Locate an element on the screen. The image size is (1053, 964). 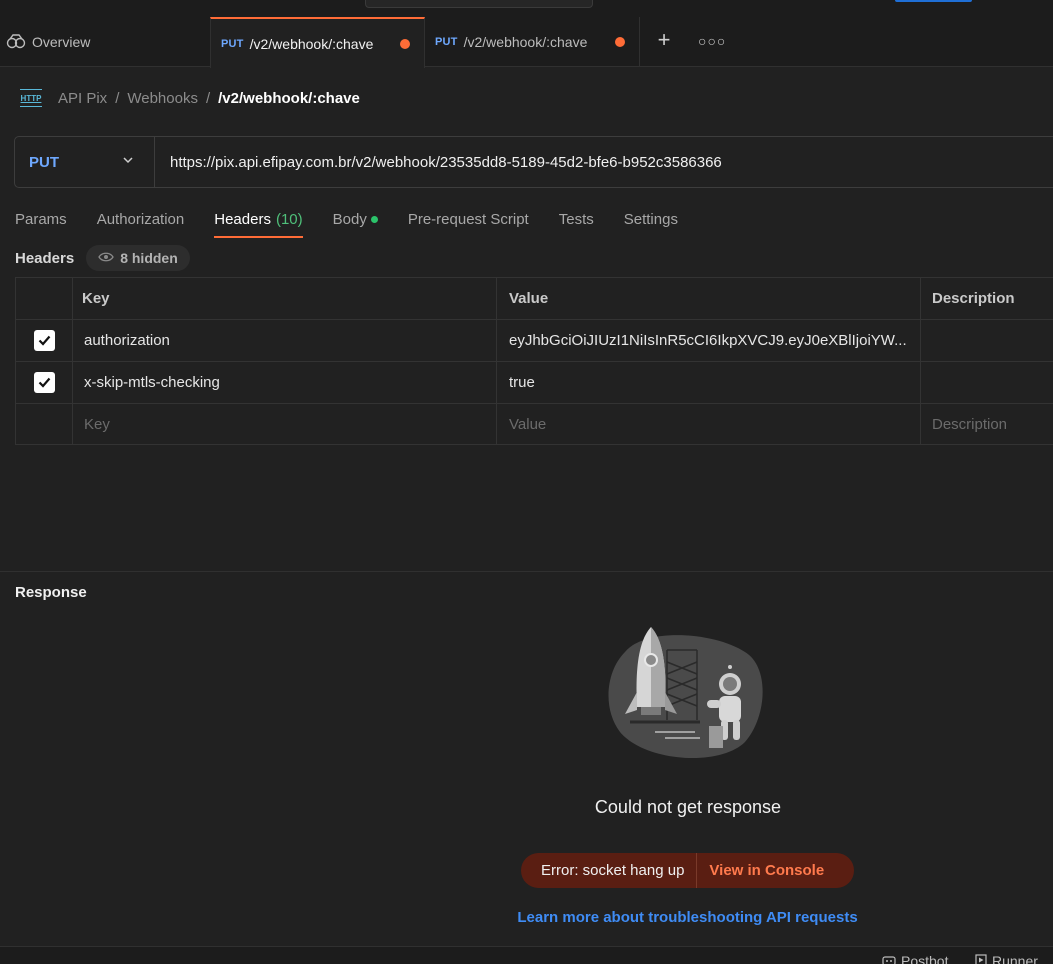
runner-label: Runner is located at coordinates (1015, 958).